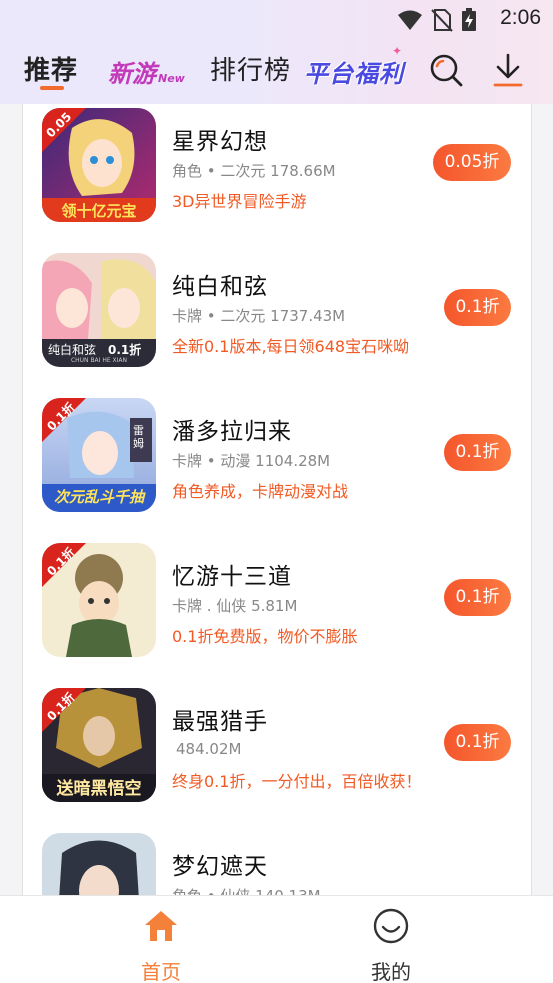  Describe the element at coordinates (125, 350) in the screenshot. I see `thumb-badge: 0.1折` at that location.